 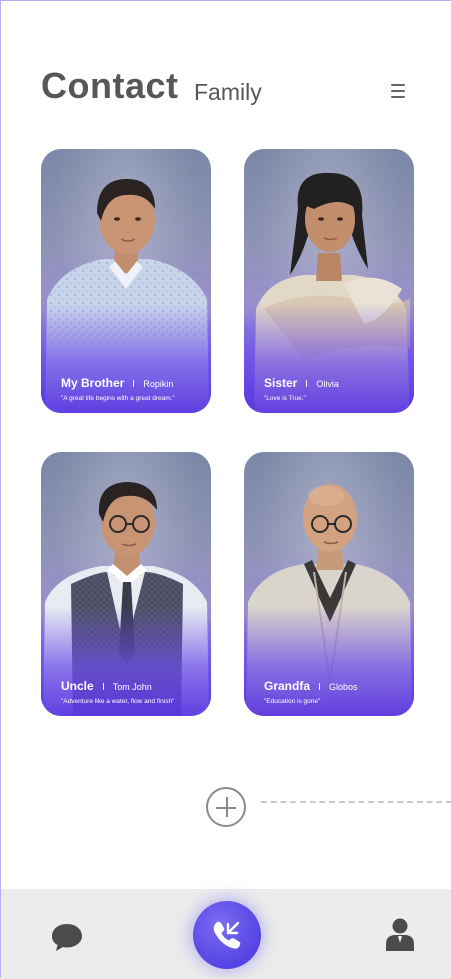 I want to click on phone-icon, so click(x=227, y=935).